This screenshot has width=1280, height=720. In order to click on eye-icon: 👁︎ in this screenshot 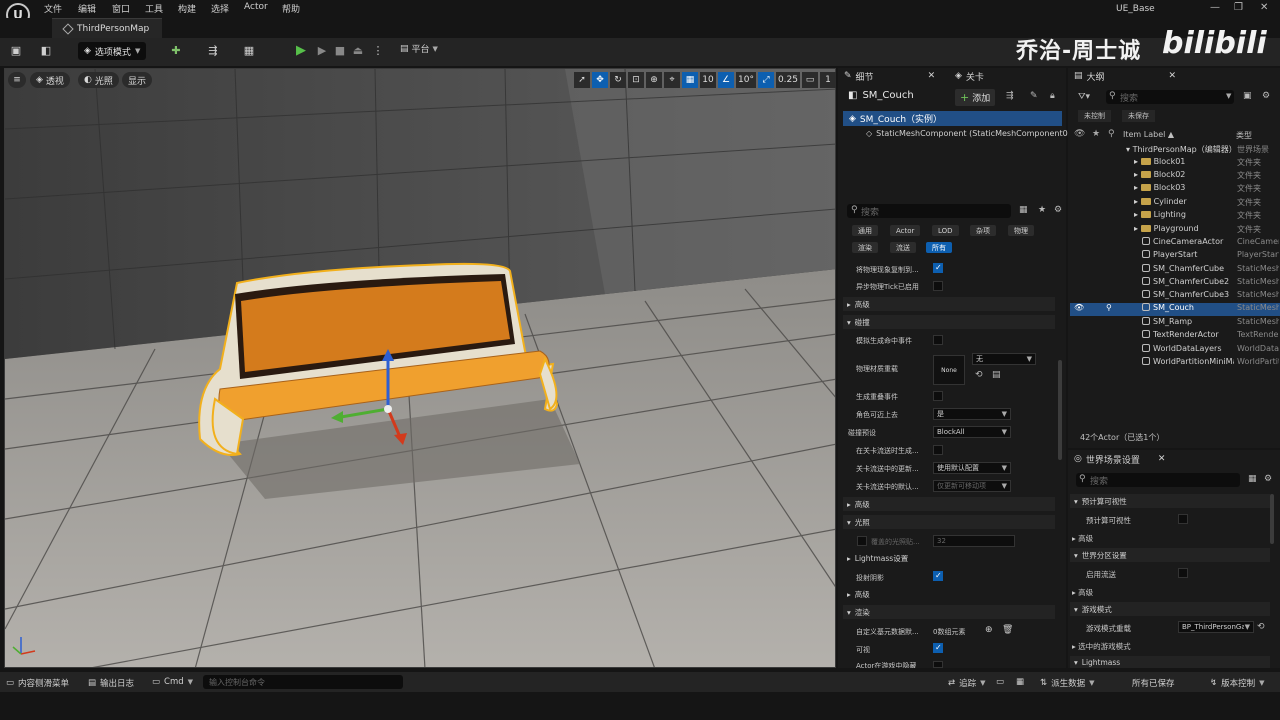, I will do `click(1079, 307)`.